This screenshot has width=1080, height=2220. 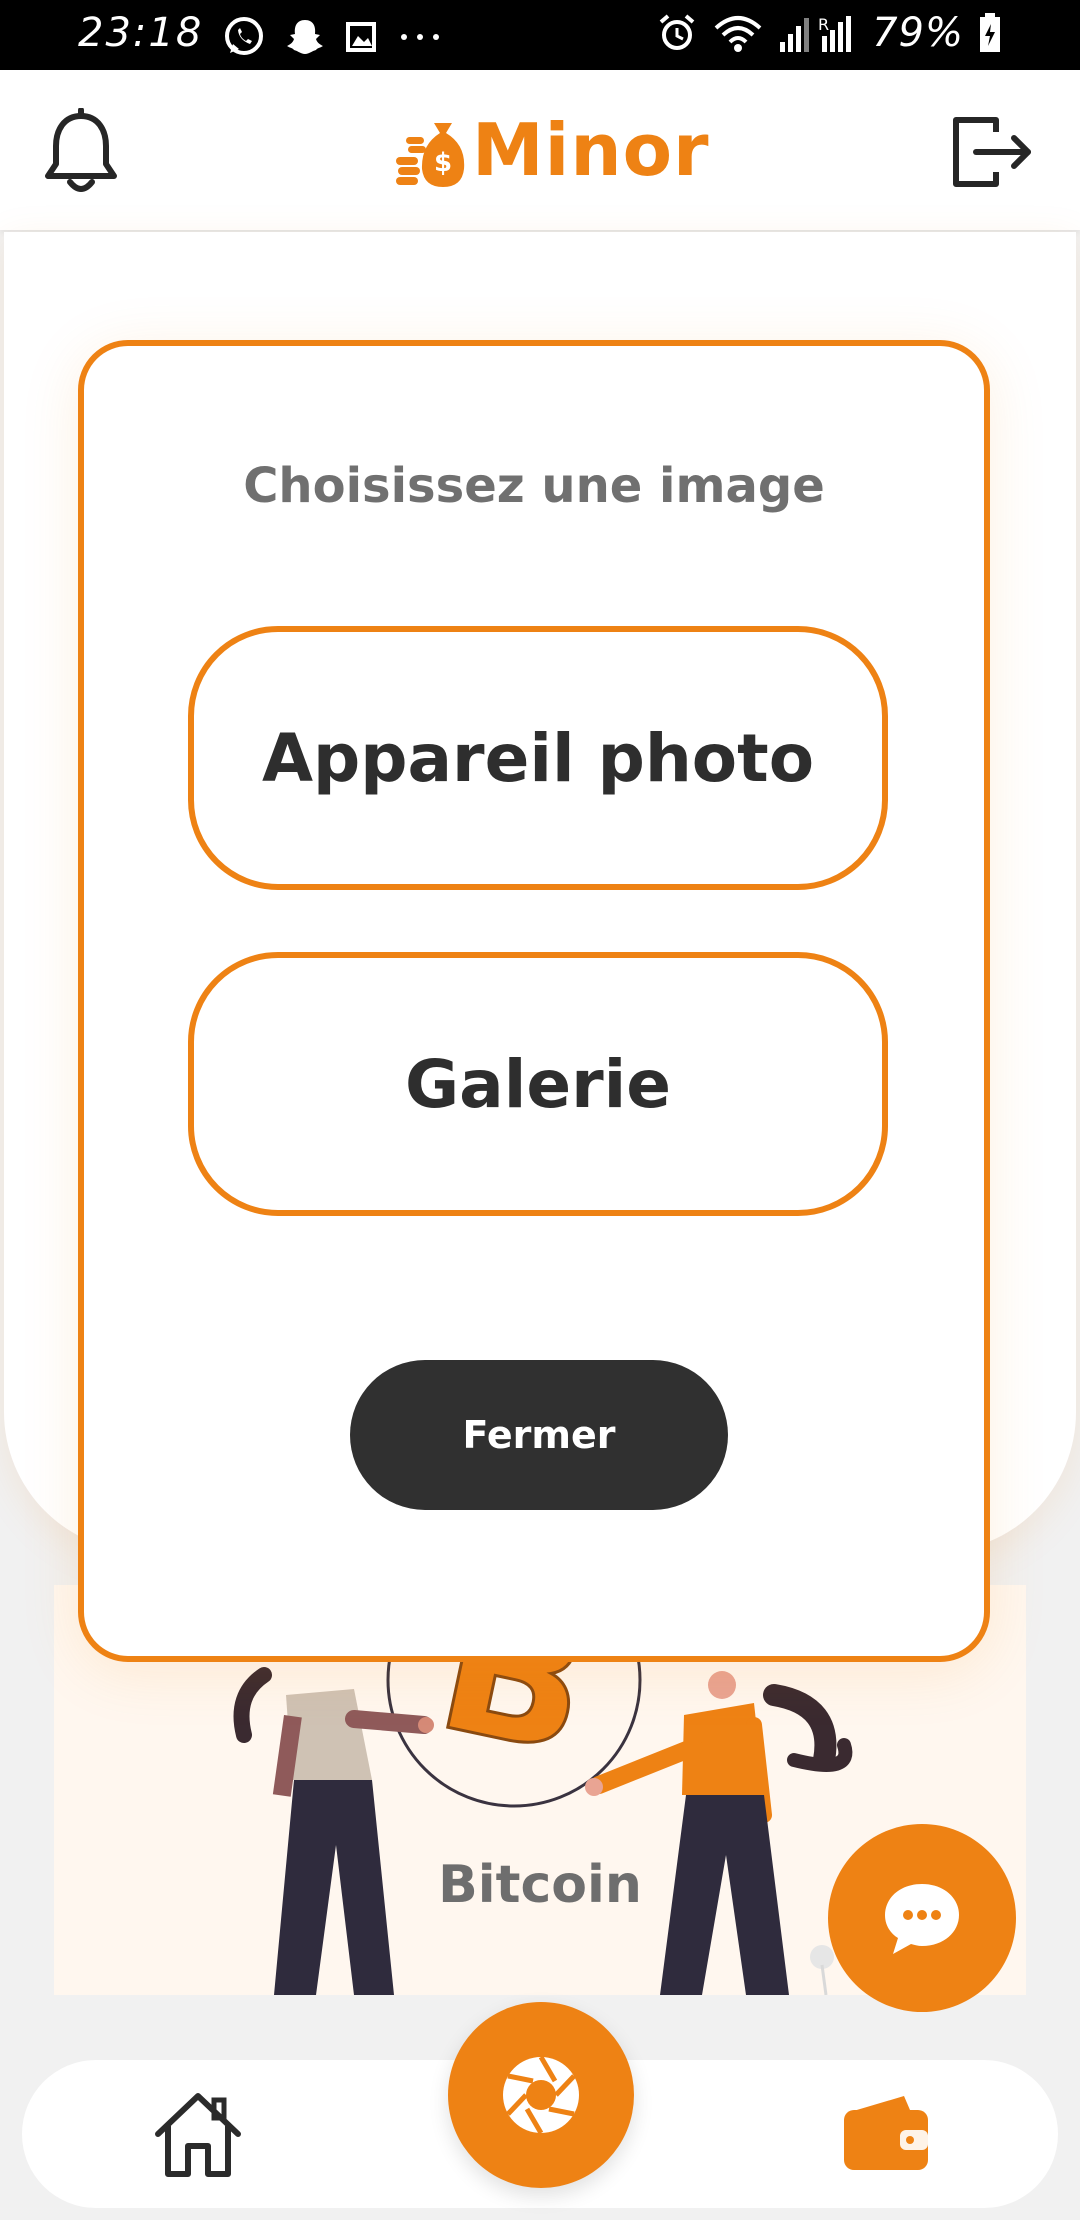 I want to click on battery-charging-icon, so click(x=990, y=32).